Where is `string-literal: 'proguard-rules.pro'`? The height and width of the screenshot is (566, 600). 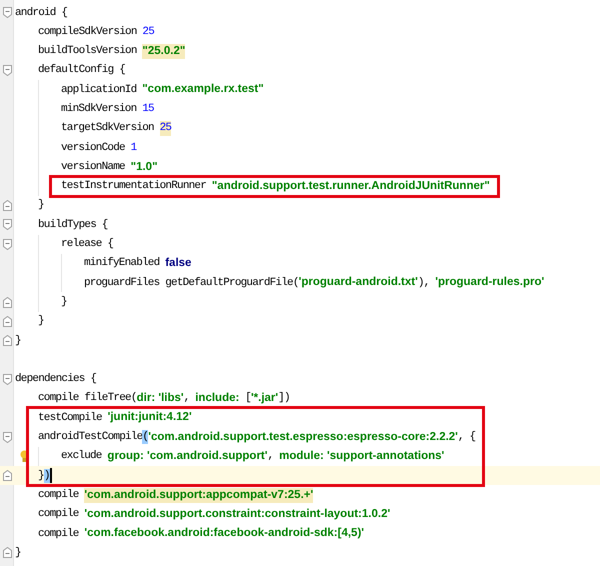
string-literal: 'proguard-rules.pro' is located at coordinates (489, 282).